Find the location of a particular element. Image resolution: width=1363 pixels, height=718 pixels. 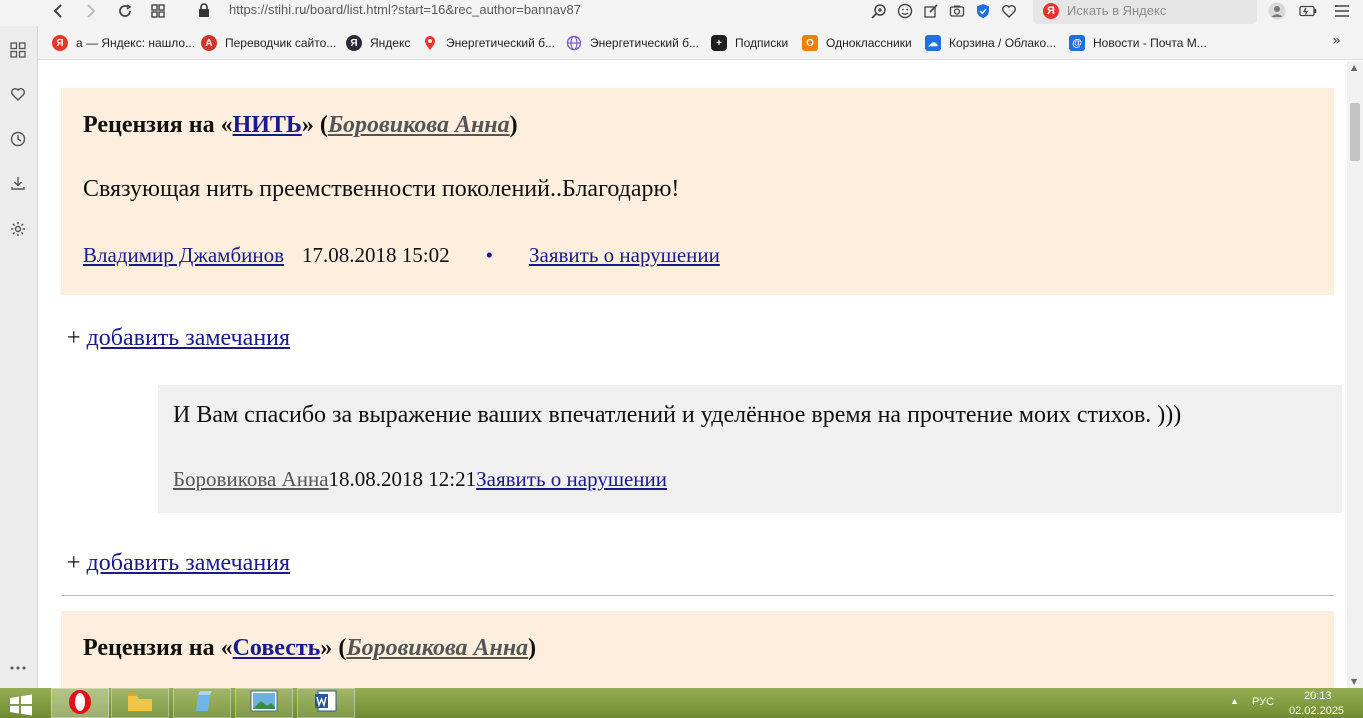

vertical-scrollbar: ▲ ▼ is located at coordinates (1355, 374).